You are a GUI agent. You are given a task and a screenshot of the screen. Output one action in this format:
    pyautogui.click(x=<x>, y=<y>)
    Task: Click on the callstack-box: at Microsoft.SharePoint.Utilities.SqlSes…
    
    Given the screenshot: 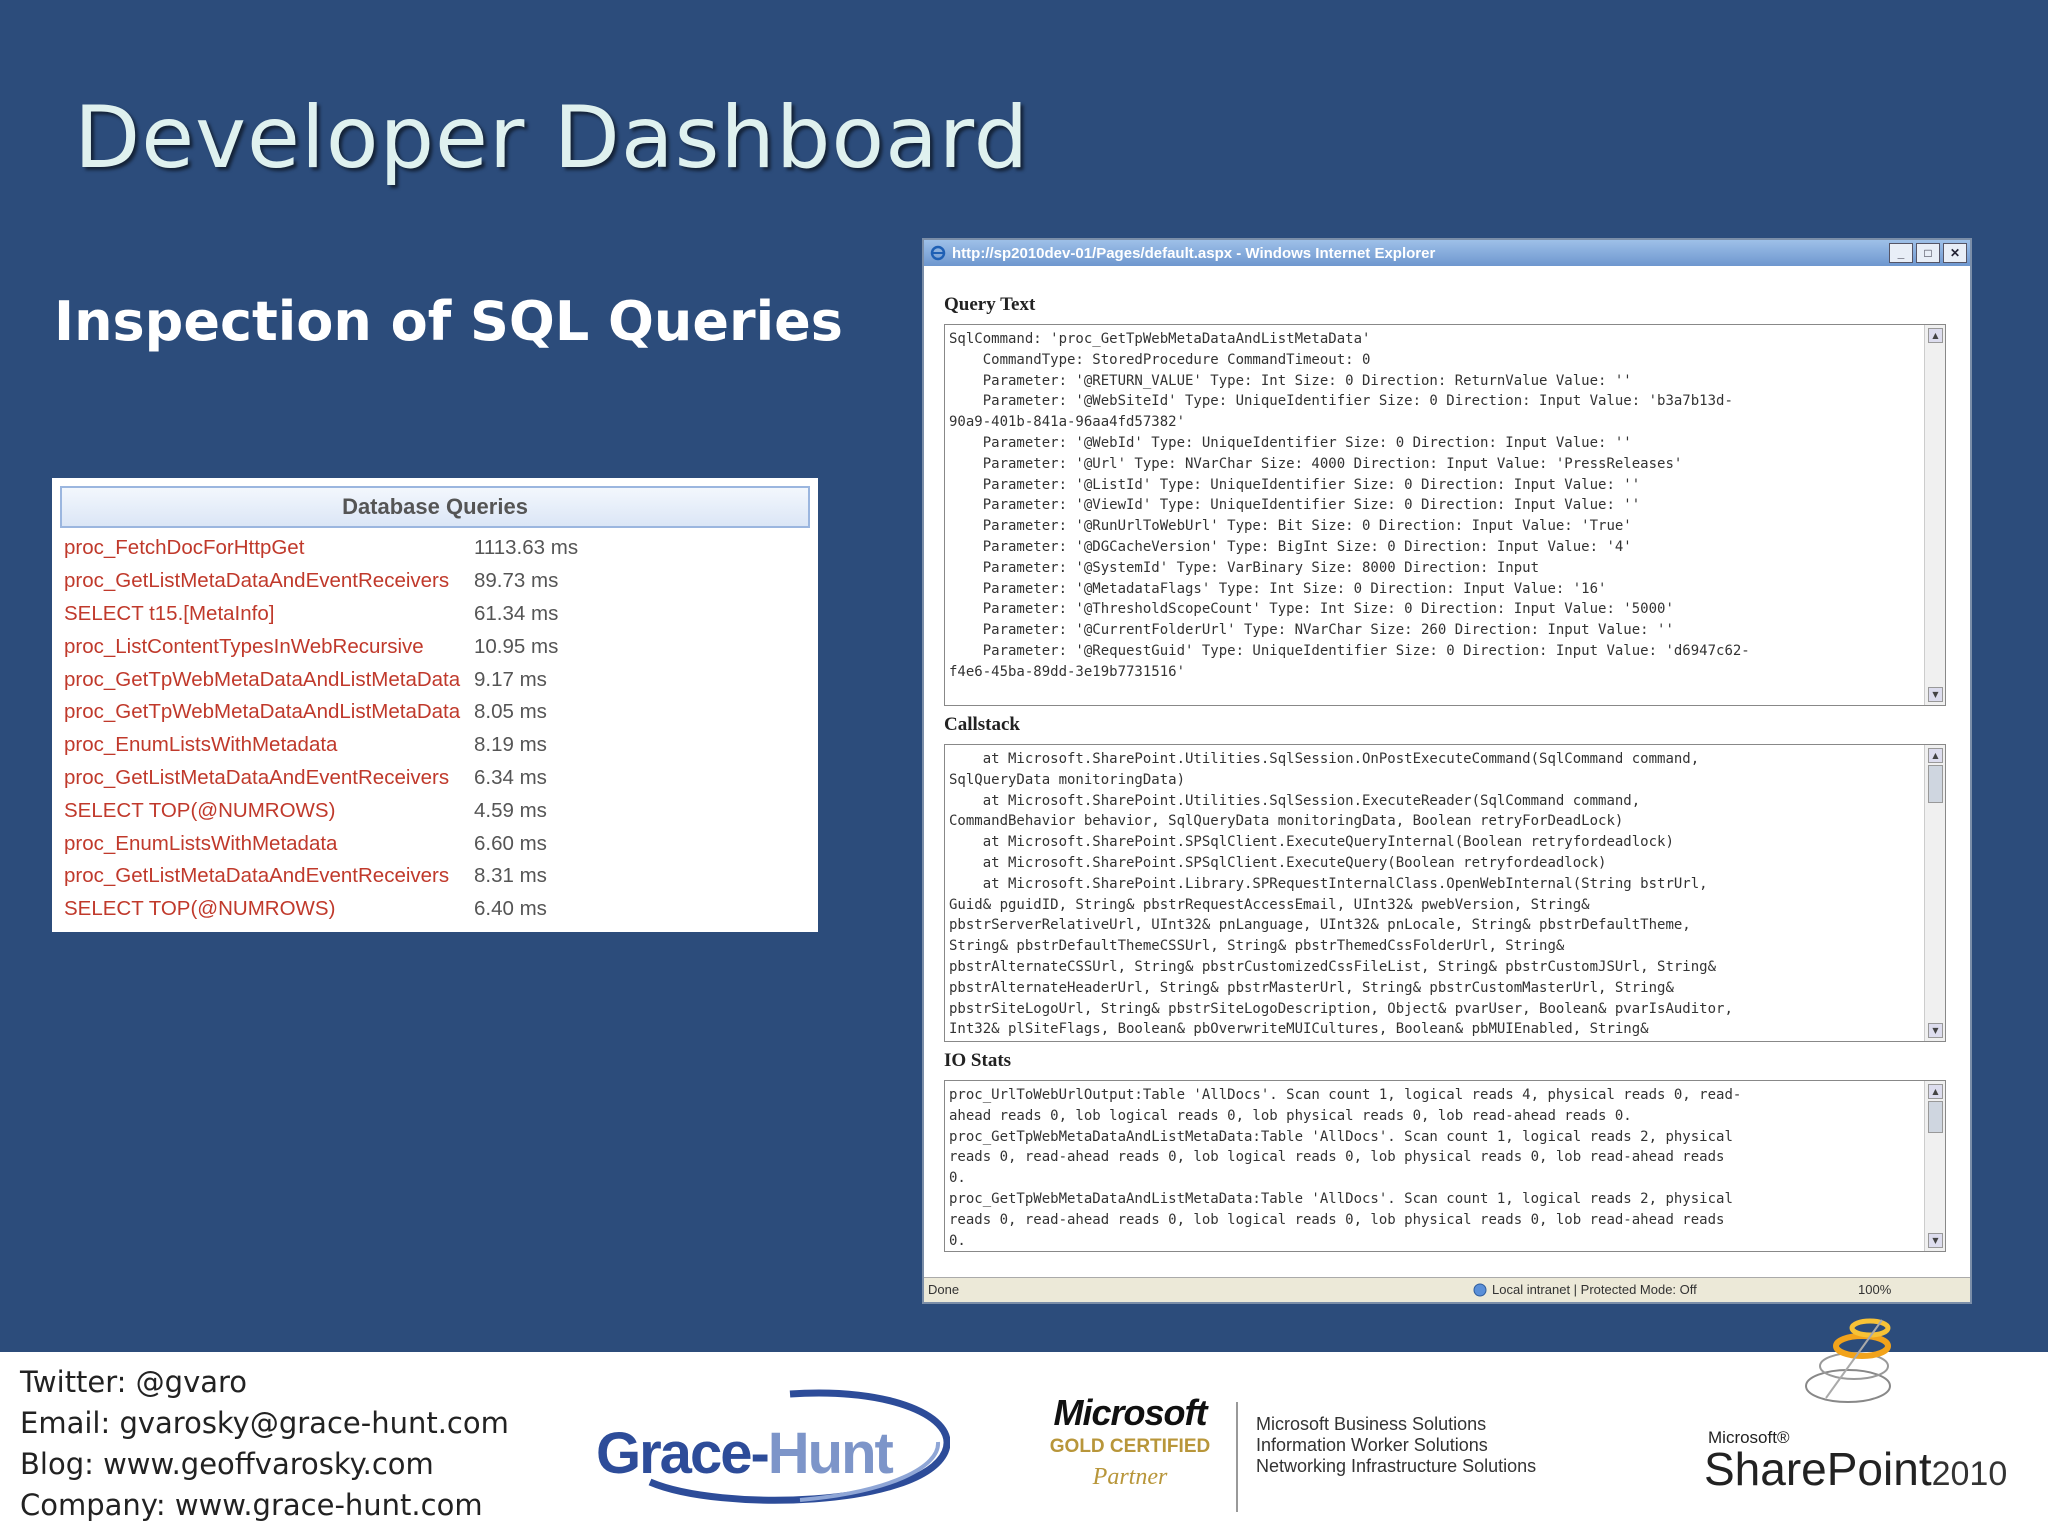 What is the action you would take?
    pyautogui.click(x=1445, y=893)
    